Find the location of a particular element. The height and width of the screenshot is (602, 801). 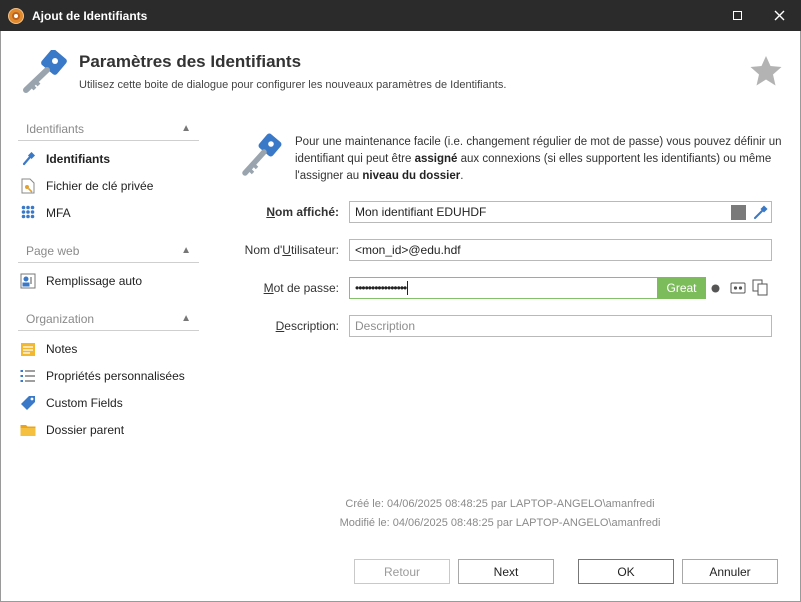

window-title: Ajout de Identifiants is located at coordinates (90, 15).